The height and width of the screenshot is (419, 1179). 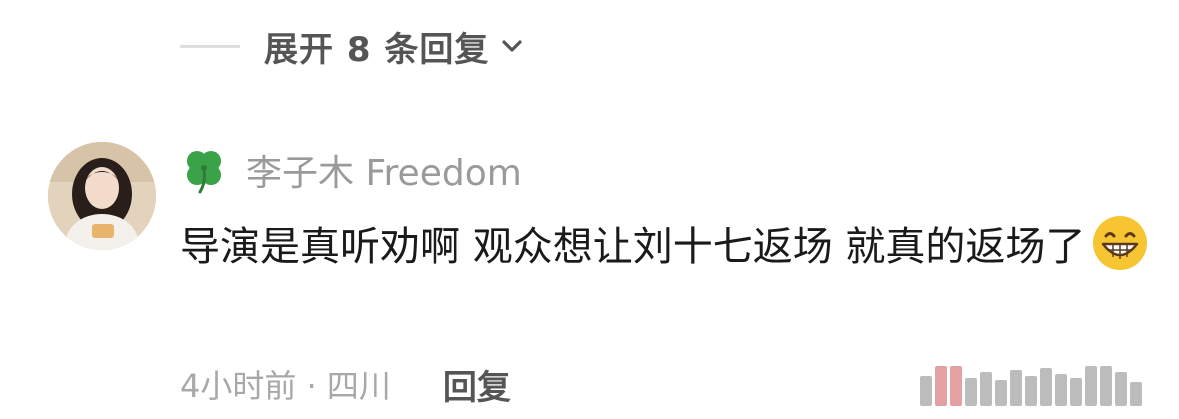 I want to click on avatar-image, so click(x=102, y=196).